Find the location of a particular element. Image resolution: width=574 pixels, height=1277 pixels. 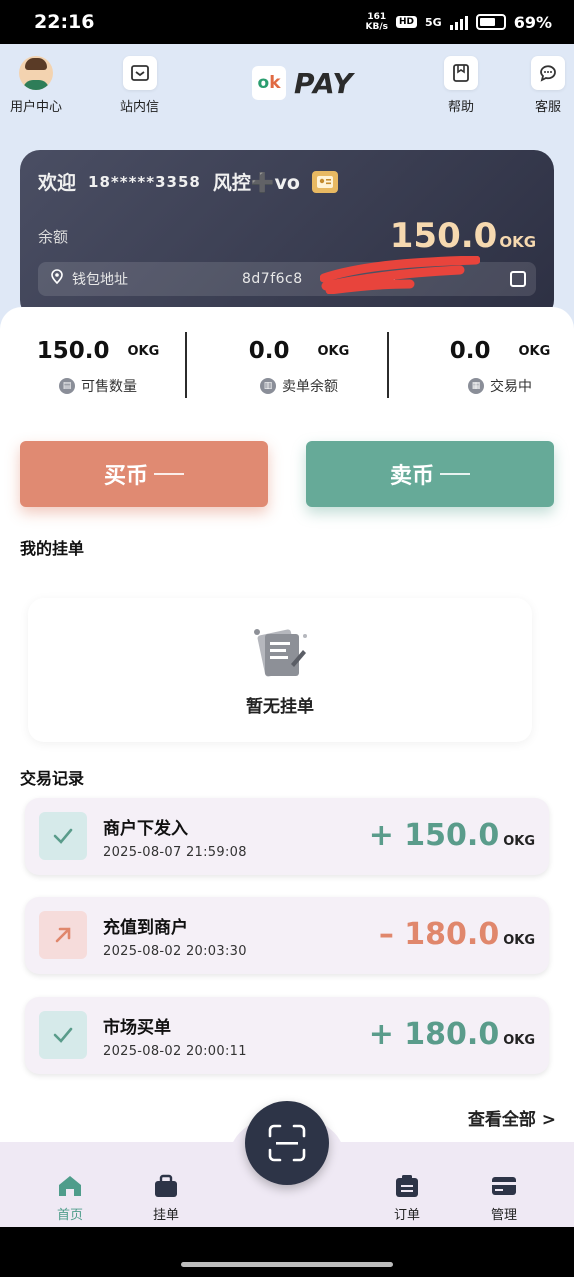

scan-button is located at coordinates (287, 1143).